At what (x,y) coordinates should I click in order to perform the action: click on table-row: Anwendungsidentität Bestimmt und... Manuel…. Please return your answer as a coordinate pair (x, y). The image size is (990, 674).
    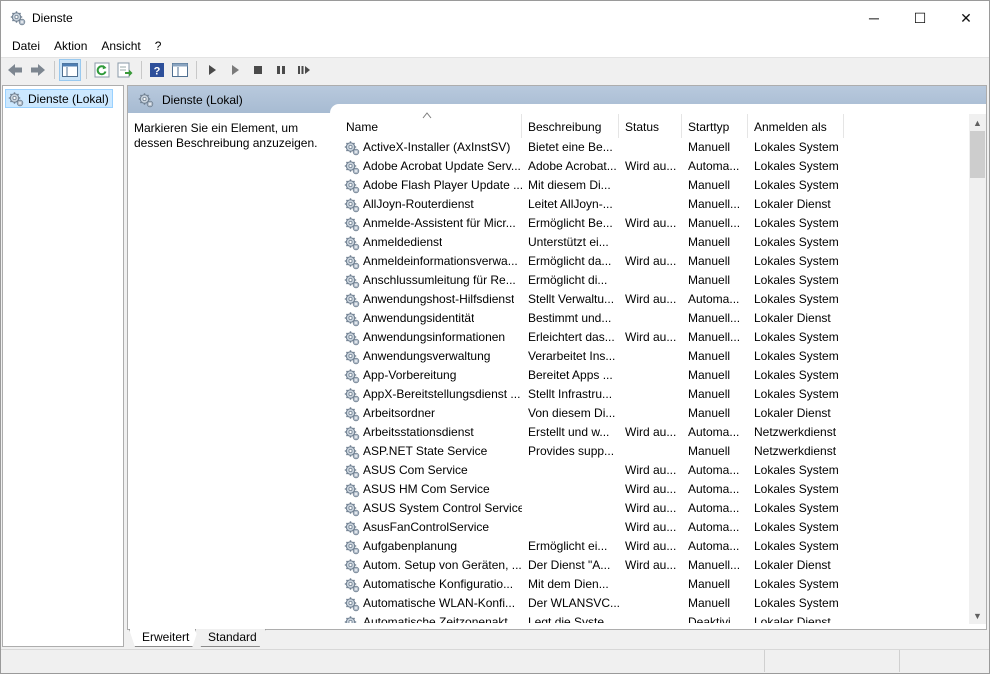
    Looking at the image, I should click on (654, 318).